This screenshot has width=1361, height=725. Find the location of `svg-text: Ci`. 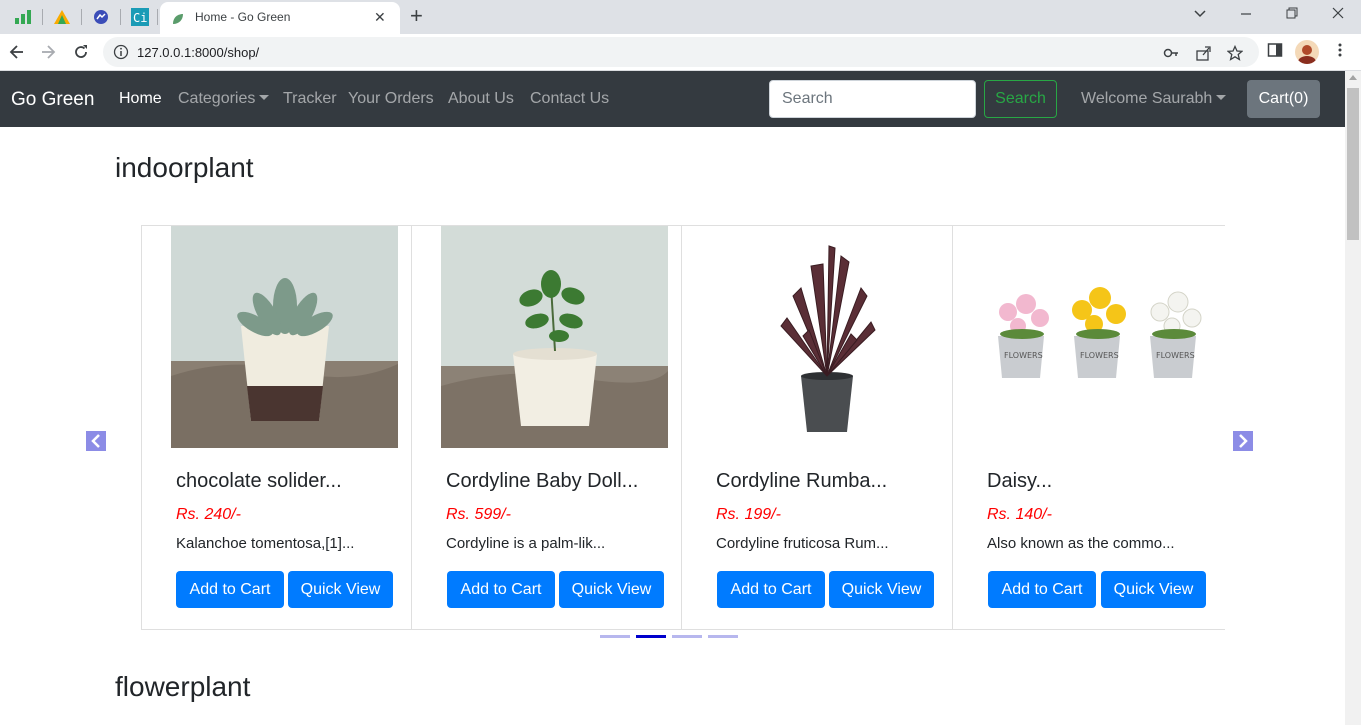

svg-text: Ci is located at coordinates (140, 18).